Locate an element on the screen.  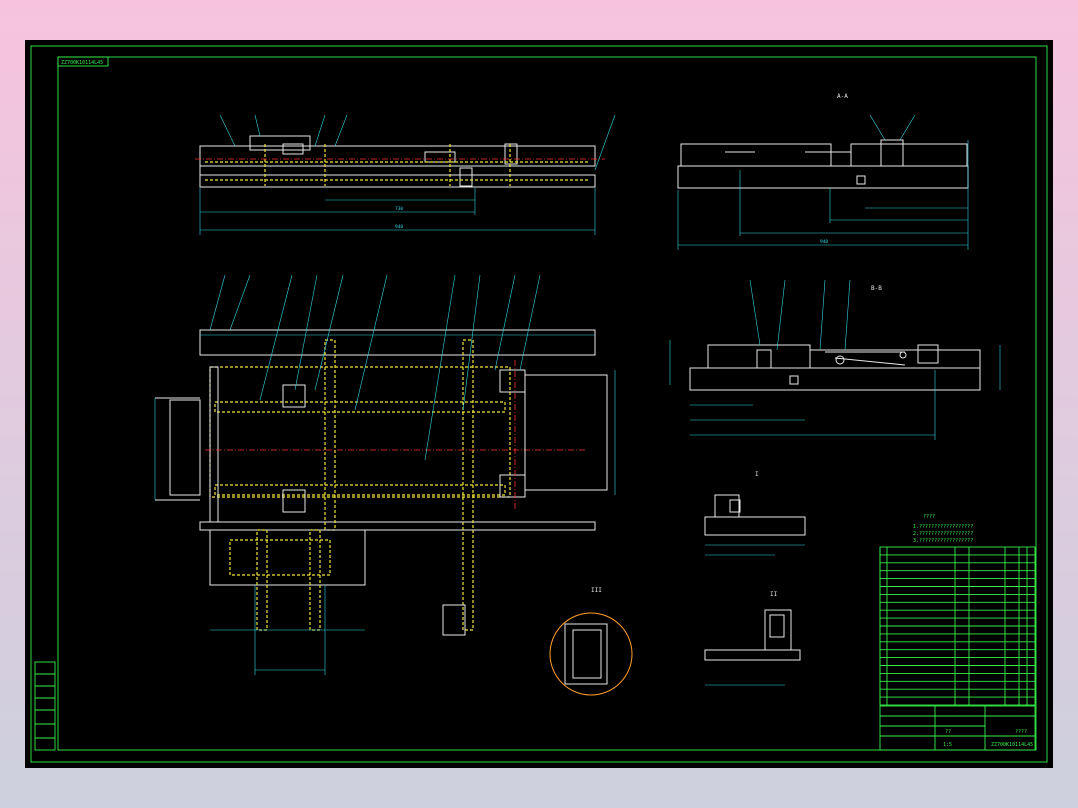
view-label-b: B-B is located at coordinates (876, 288).